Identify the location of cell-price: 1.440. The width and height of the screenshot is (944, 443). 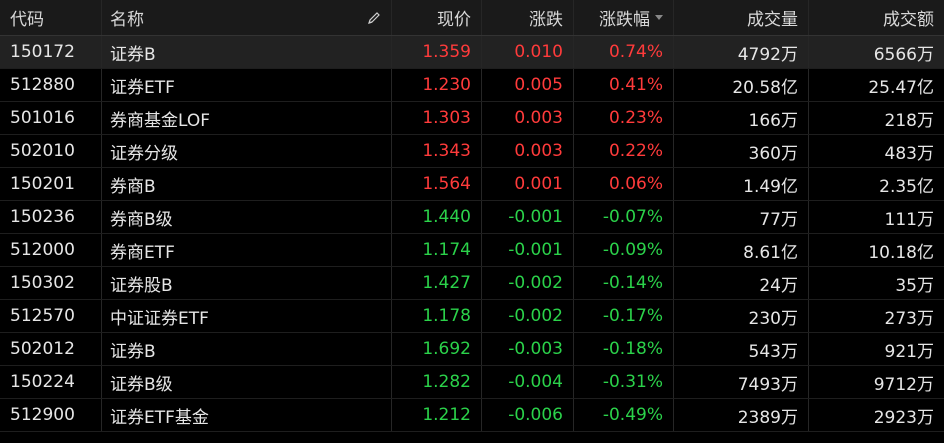
(437, 217).